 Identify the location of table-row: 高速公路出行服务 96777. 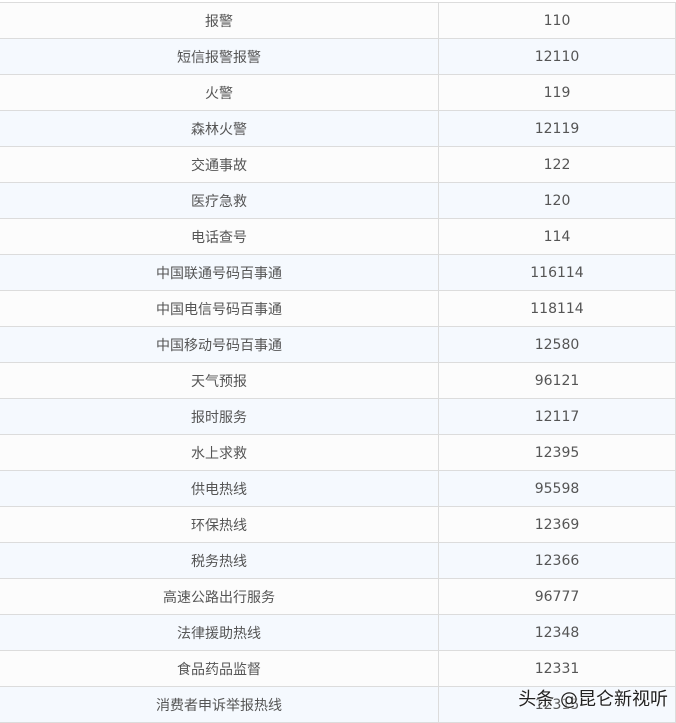
(338, 596).